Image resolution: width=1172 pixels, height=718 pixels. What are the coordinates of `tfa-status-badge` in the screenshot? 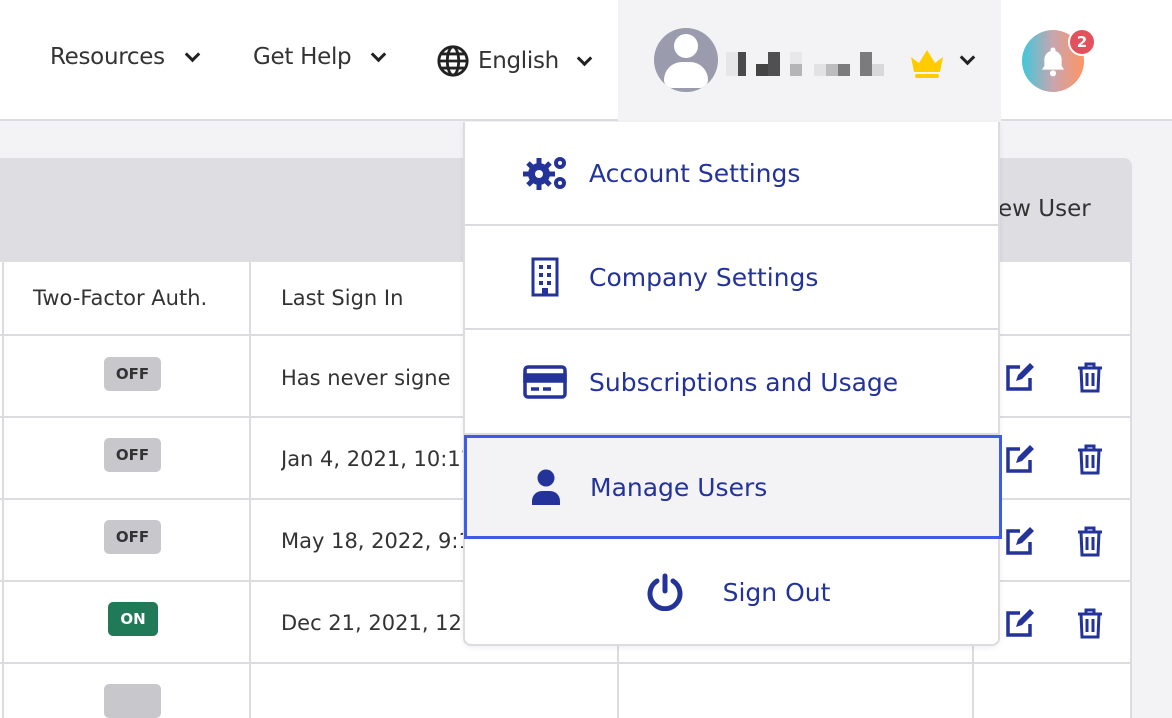 It's located at (132, 701).